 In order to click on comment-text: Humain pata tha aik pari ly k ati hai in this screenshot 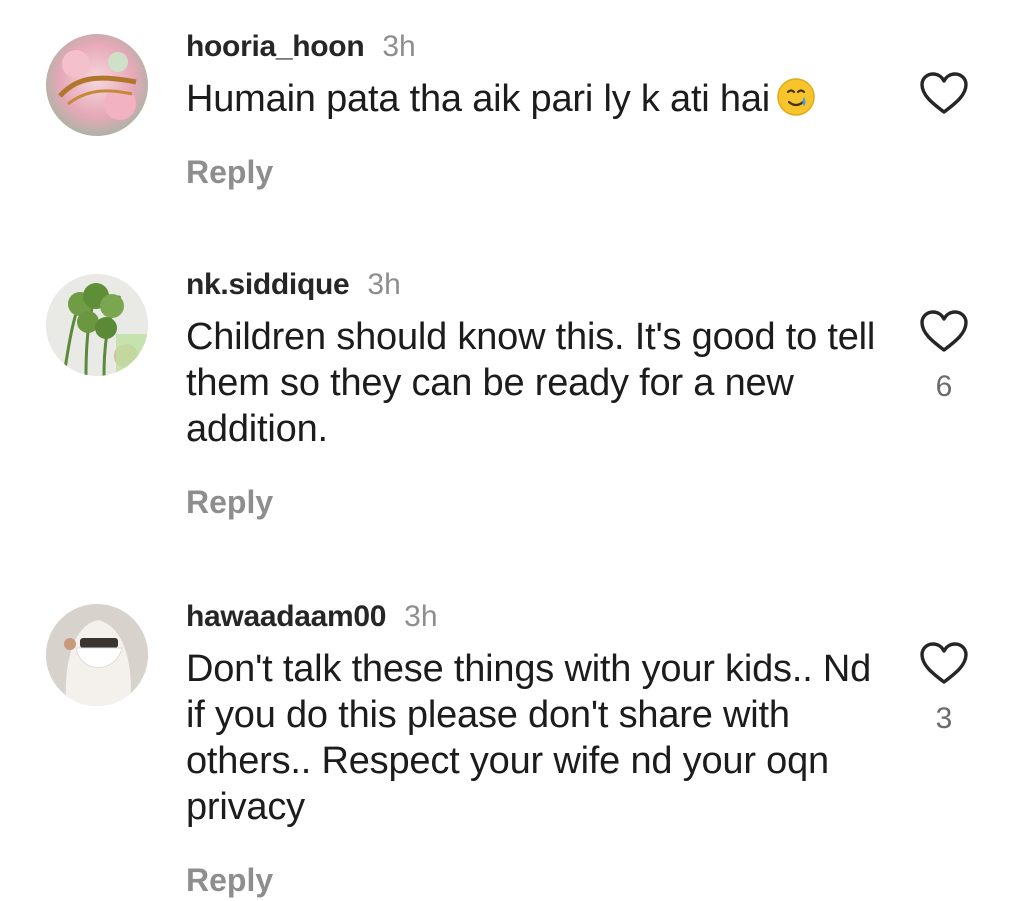, I will do `click(536, 99)`.